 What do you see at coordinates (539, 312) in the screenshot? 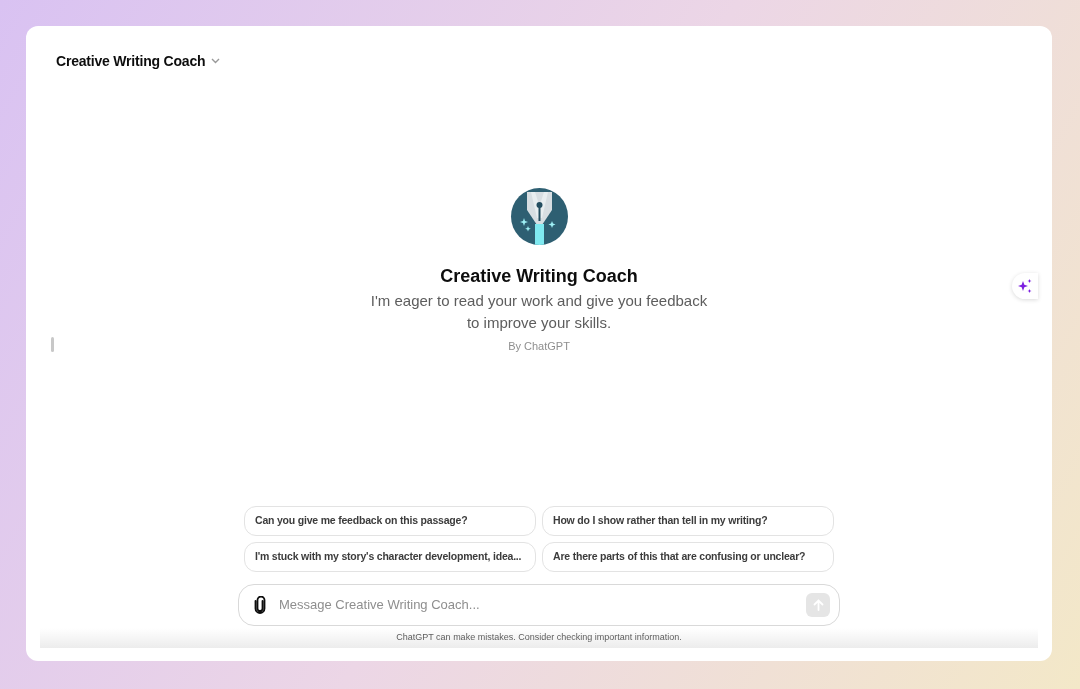
I see `gpt-description: I'm eager to read your work and give you feedback to improve your skills.` at bounding box center [539, 312].